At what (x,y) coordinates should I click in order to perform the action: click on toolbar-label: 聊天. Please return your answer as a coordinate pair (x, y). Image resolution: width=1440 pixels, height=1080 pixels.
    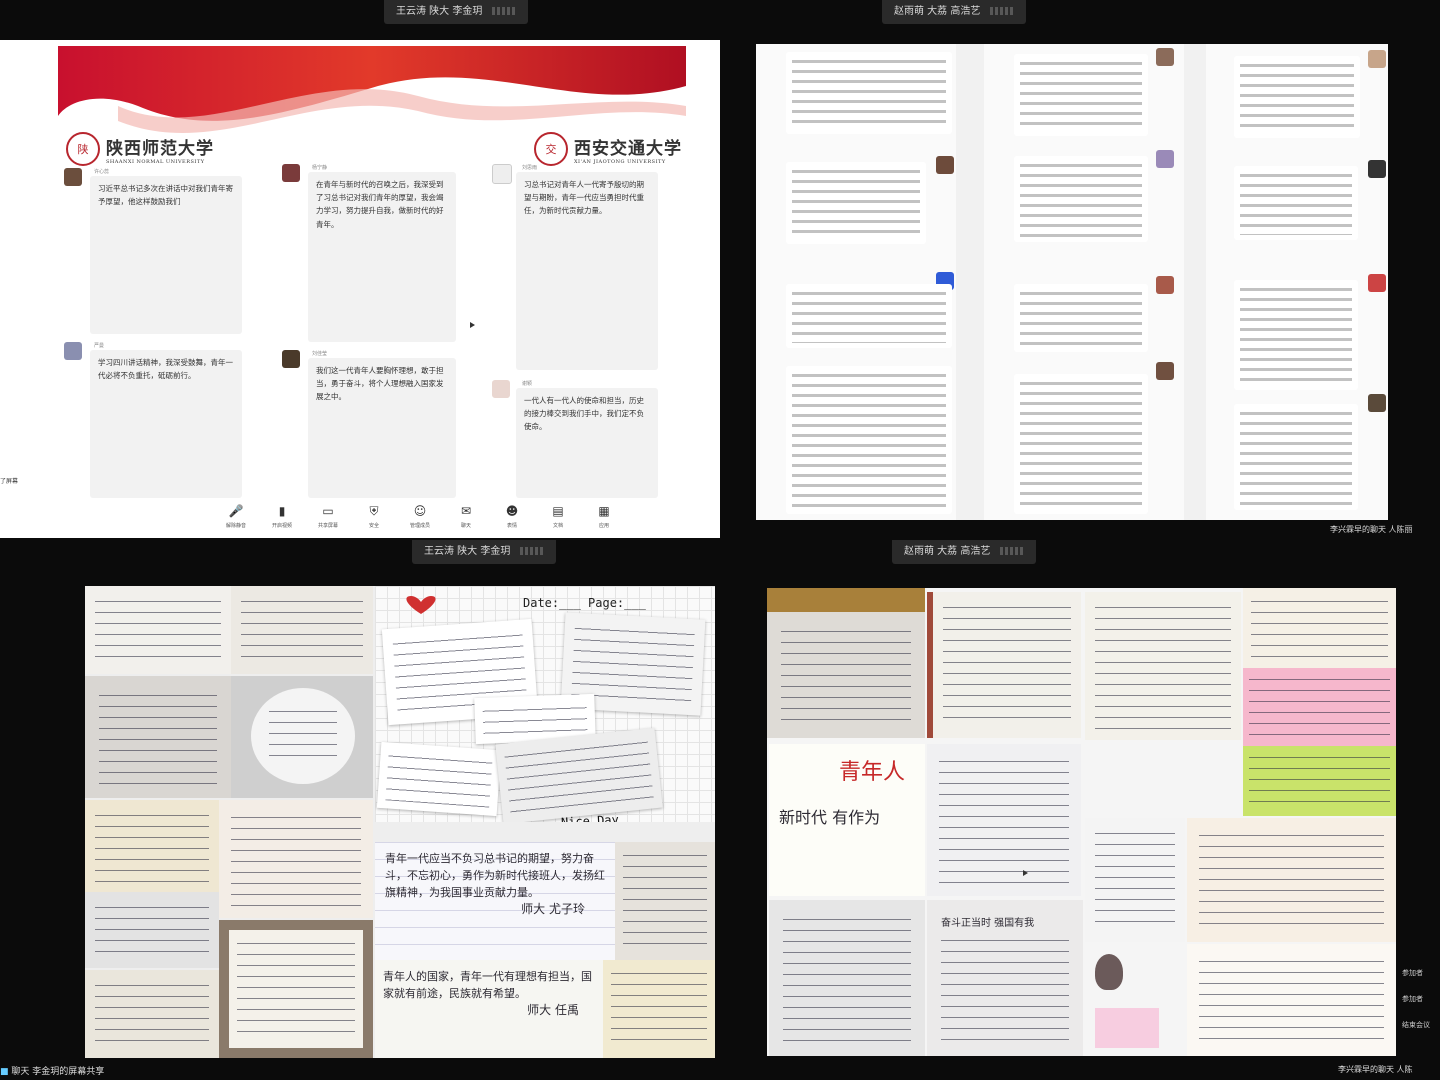
    Looking at the image, I should click on (465, 526).